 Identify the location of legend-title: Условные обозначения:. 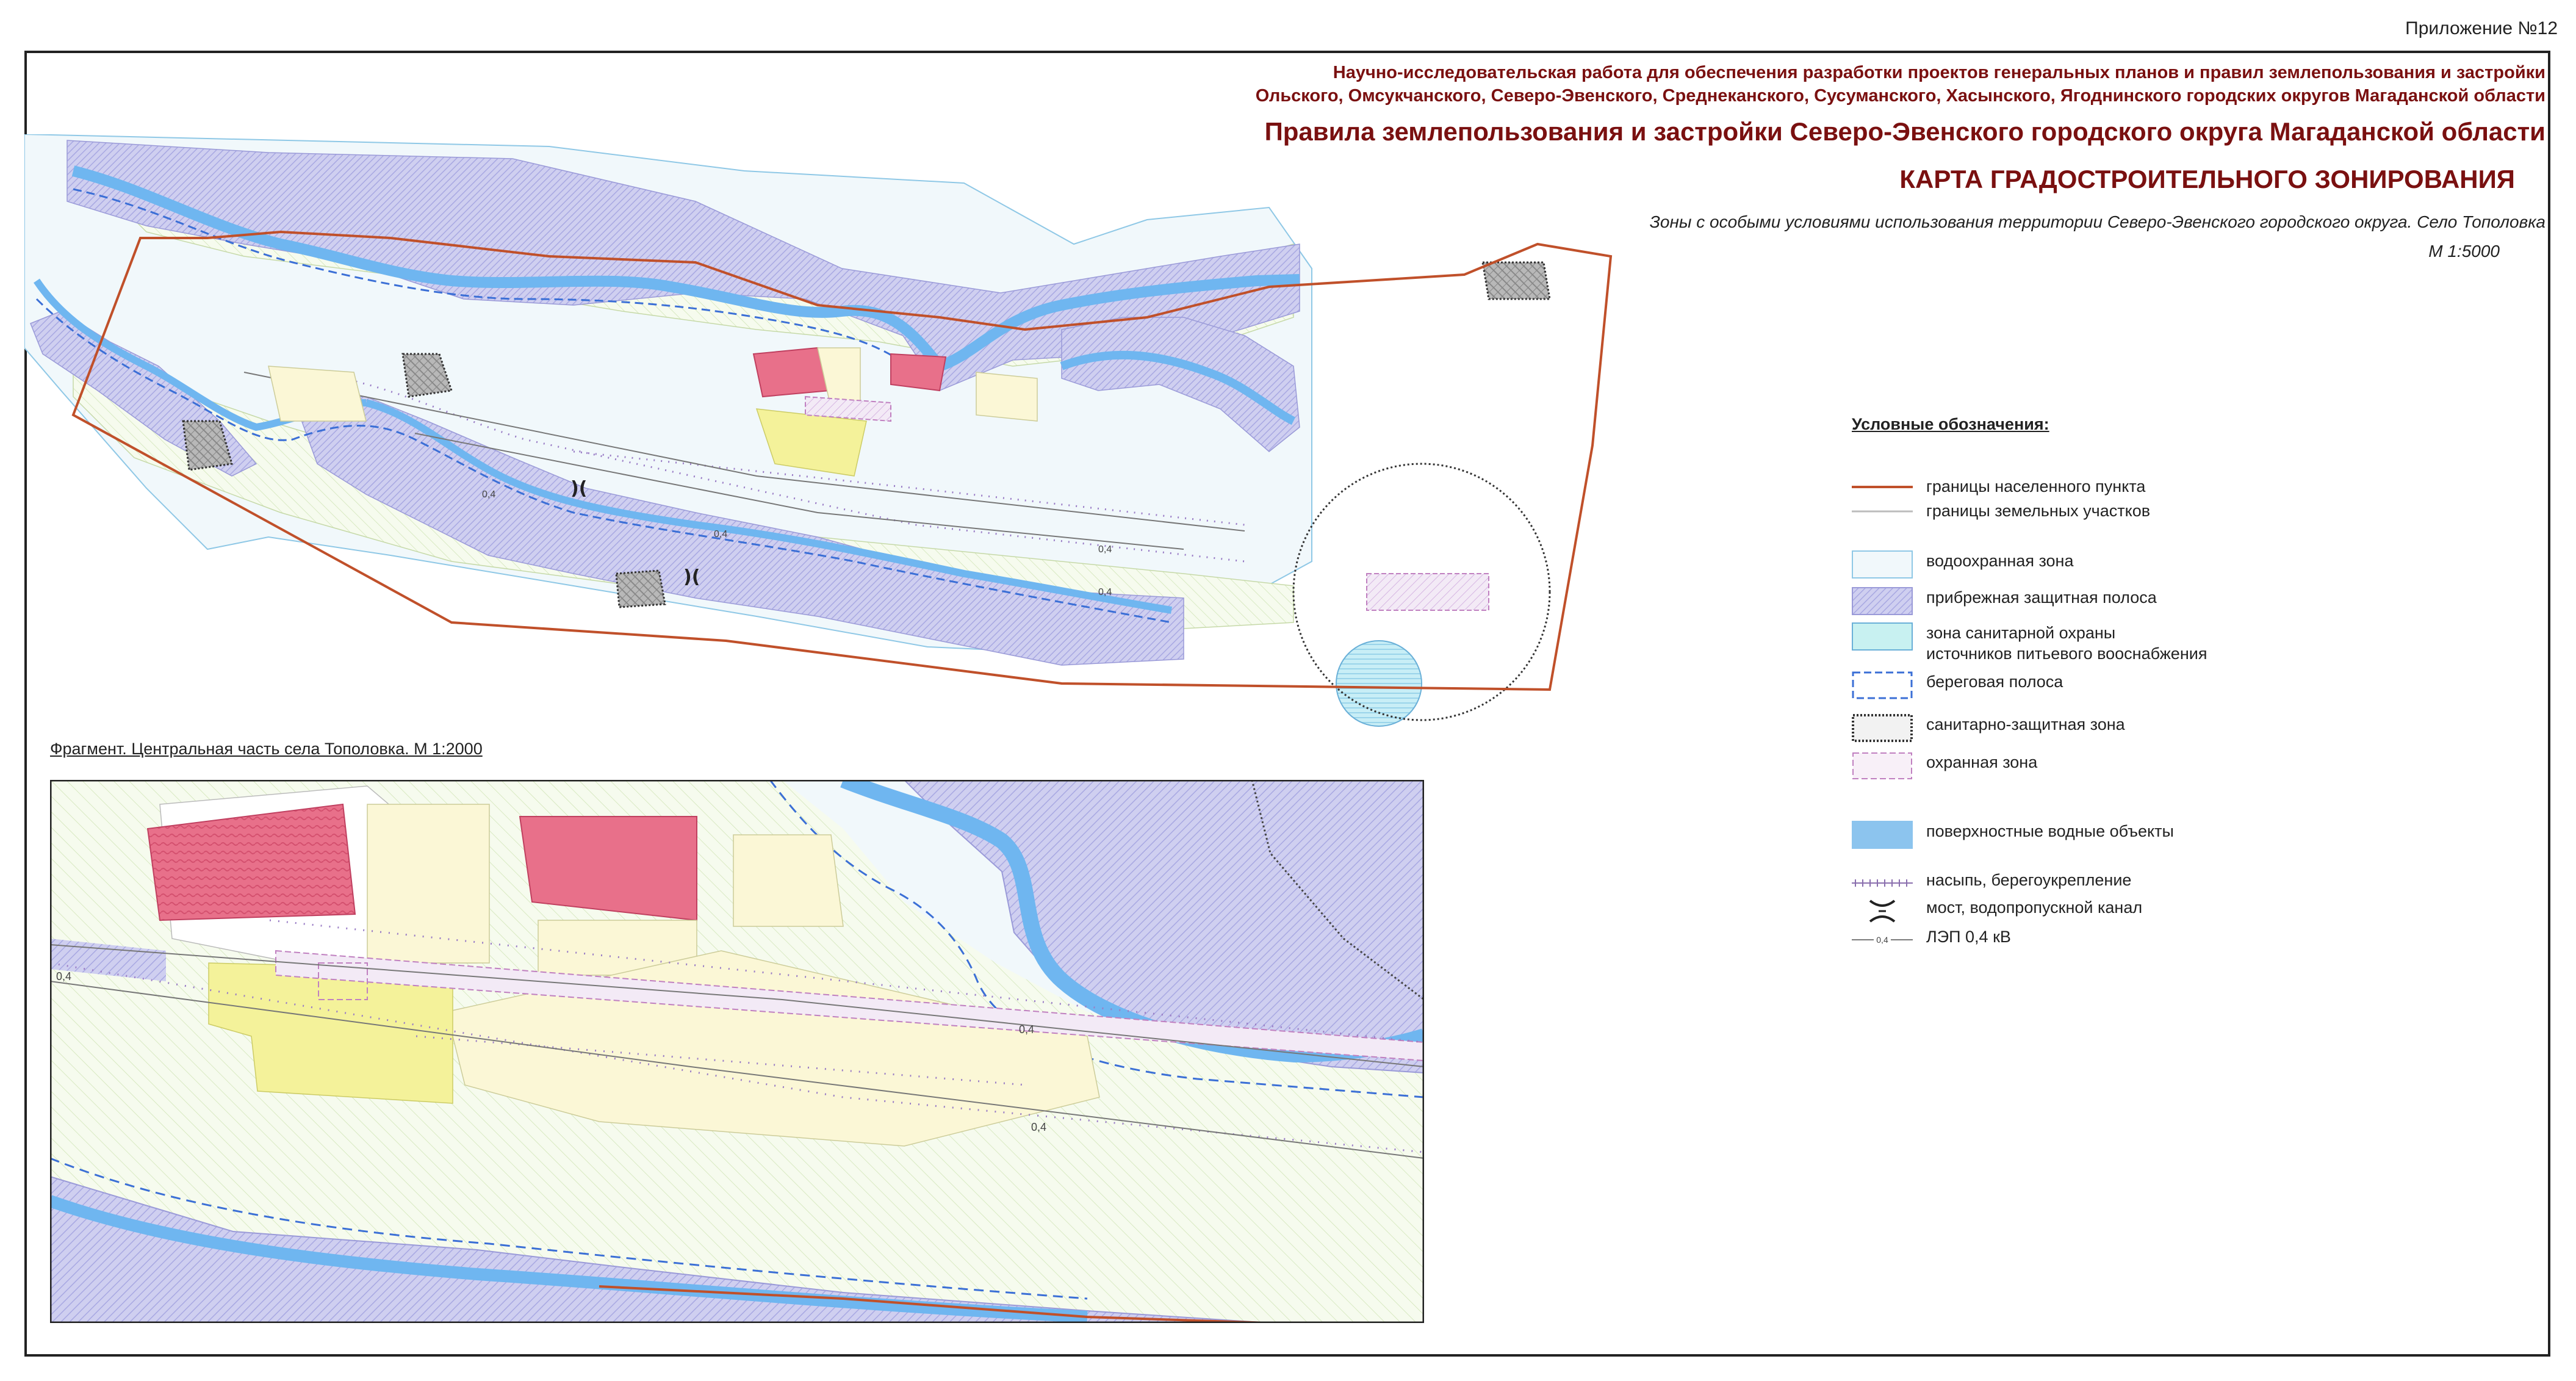
(1950, 424).